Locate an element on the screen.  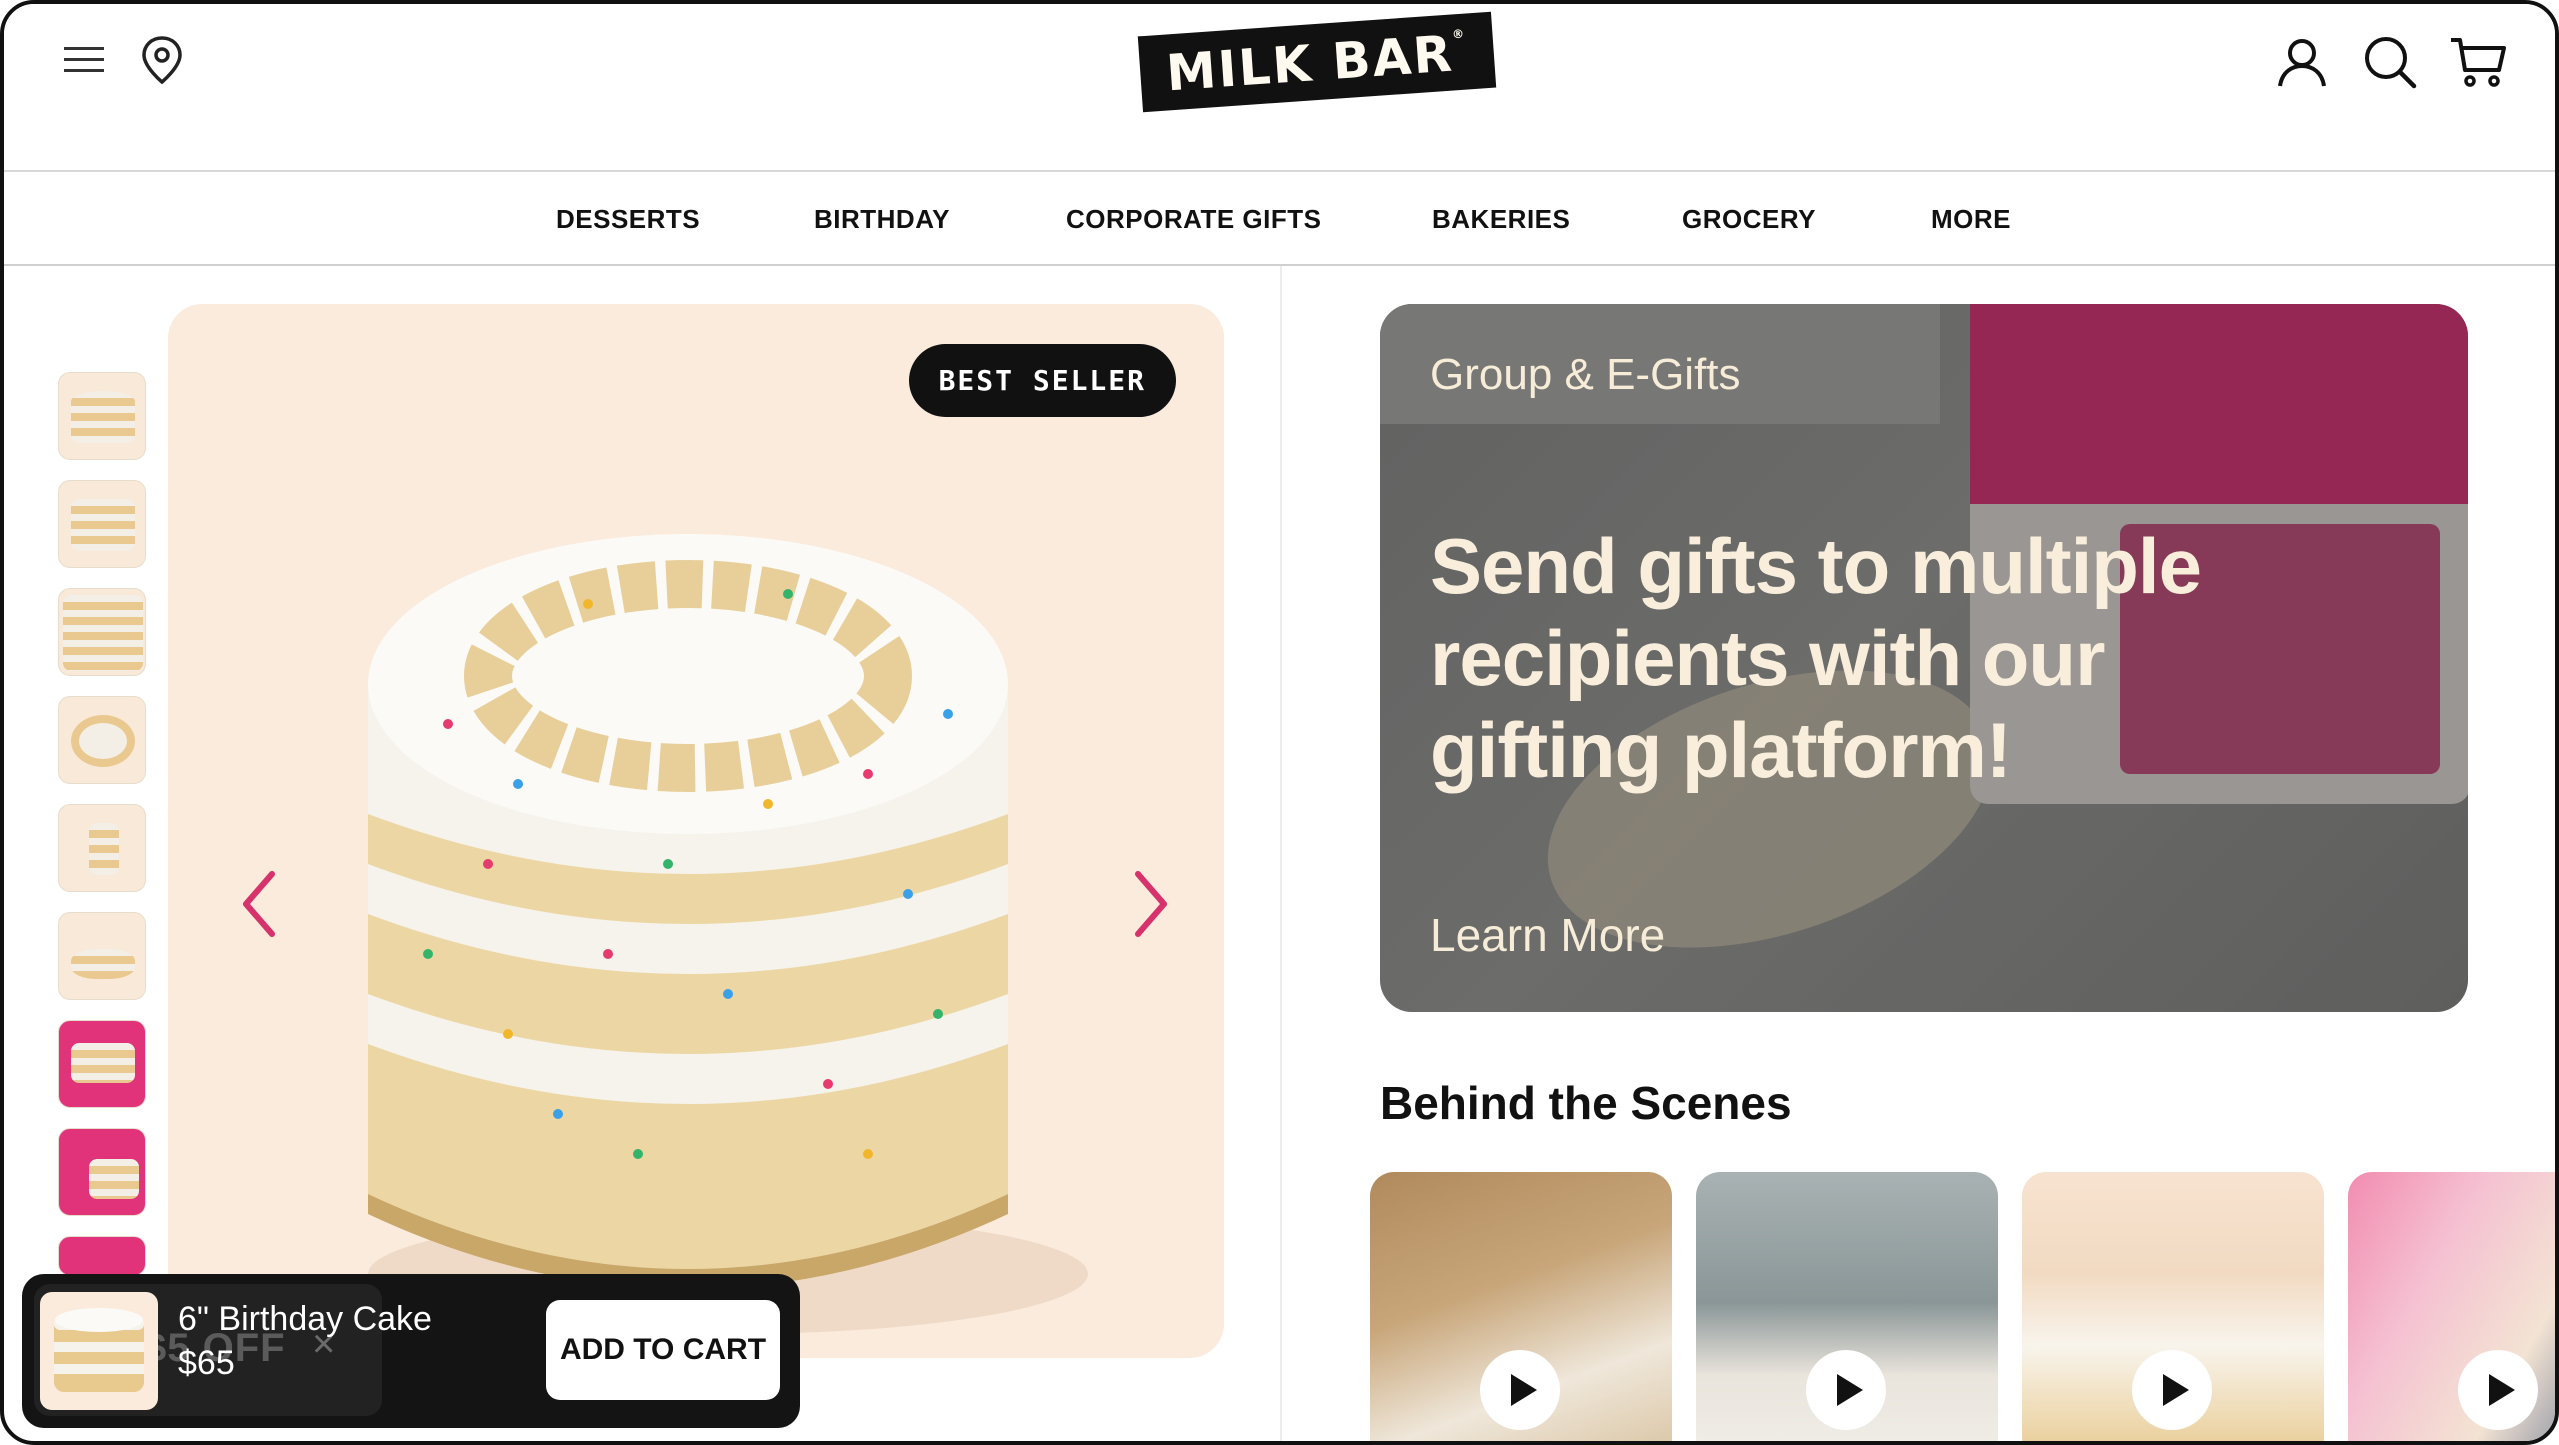
chevron-right-icon is located at coordinates (1150, 904).